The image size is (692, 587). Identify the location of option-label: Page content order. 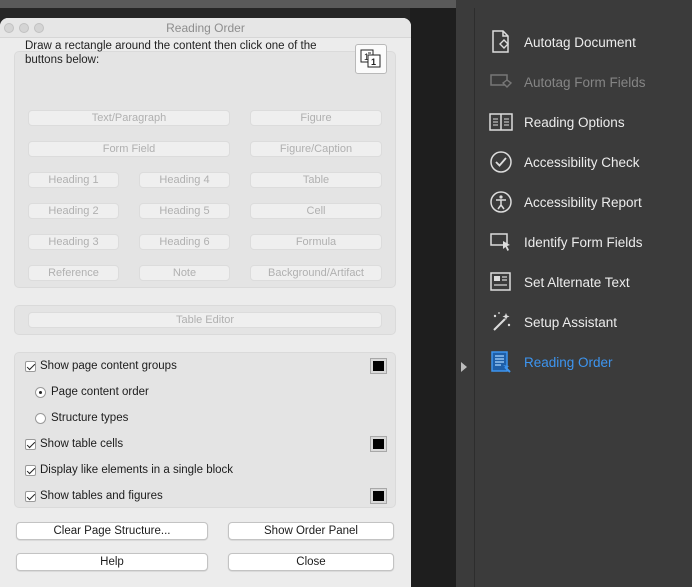
(100, 392).